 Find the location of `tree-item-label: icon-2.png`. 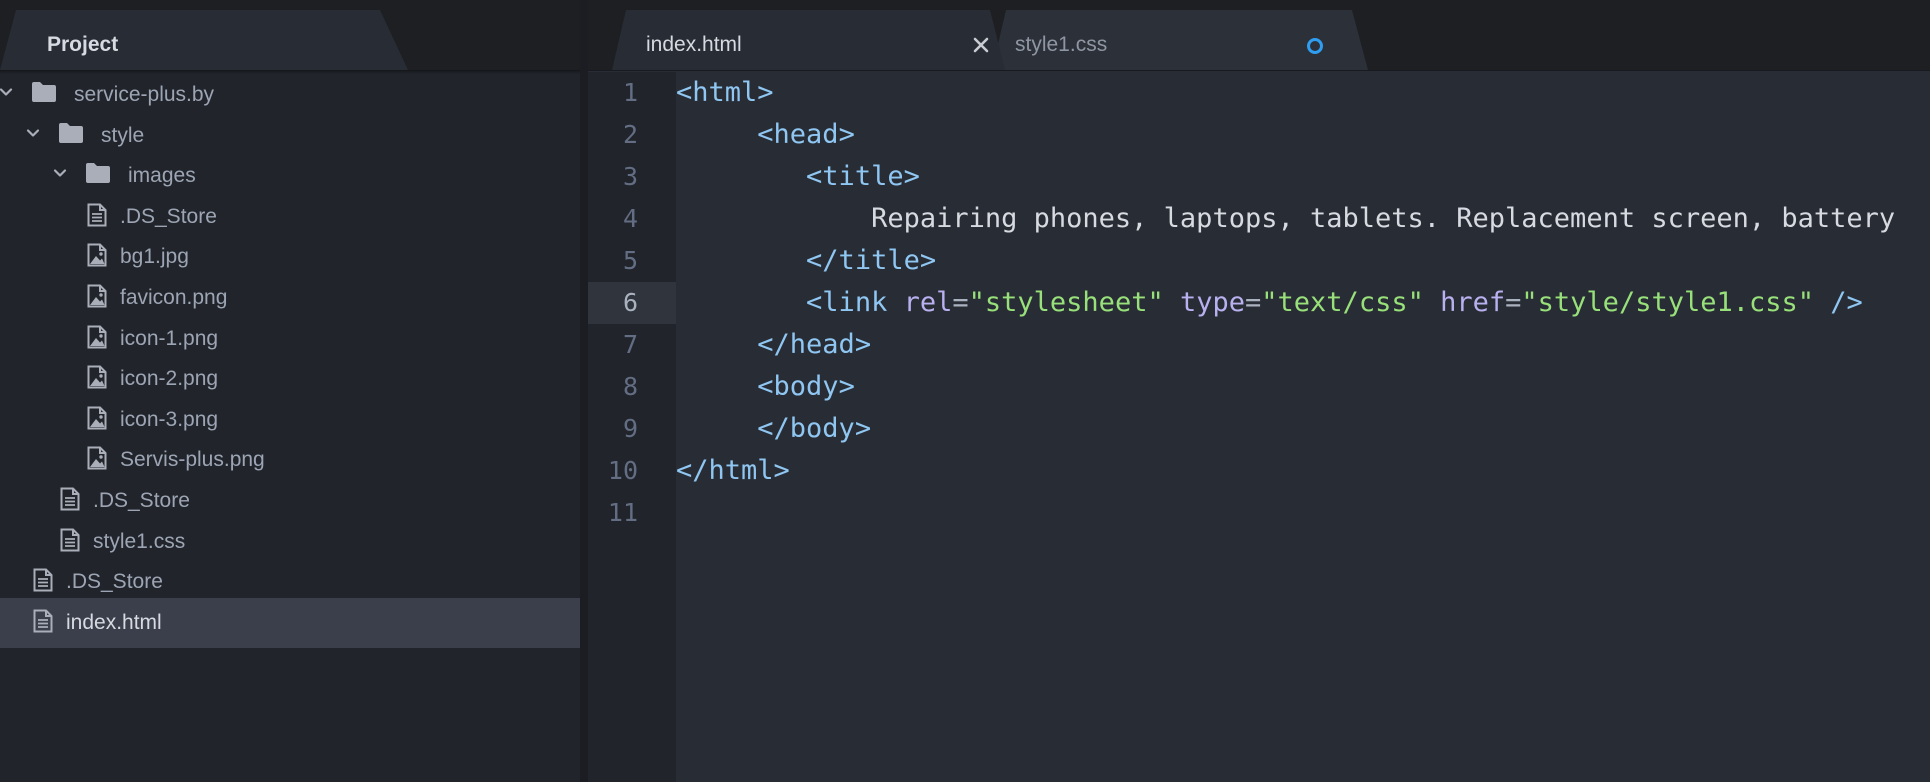

tree-item-label: icon-2.png is located at coordinates (169, 379).